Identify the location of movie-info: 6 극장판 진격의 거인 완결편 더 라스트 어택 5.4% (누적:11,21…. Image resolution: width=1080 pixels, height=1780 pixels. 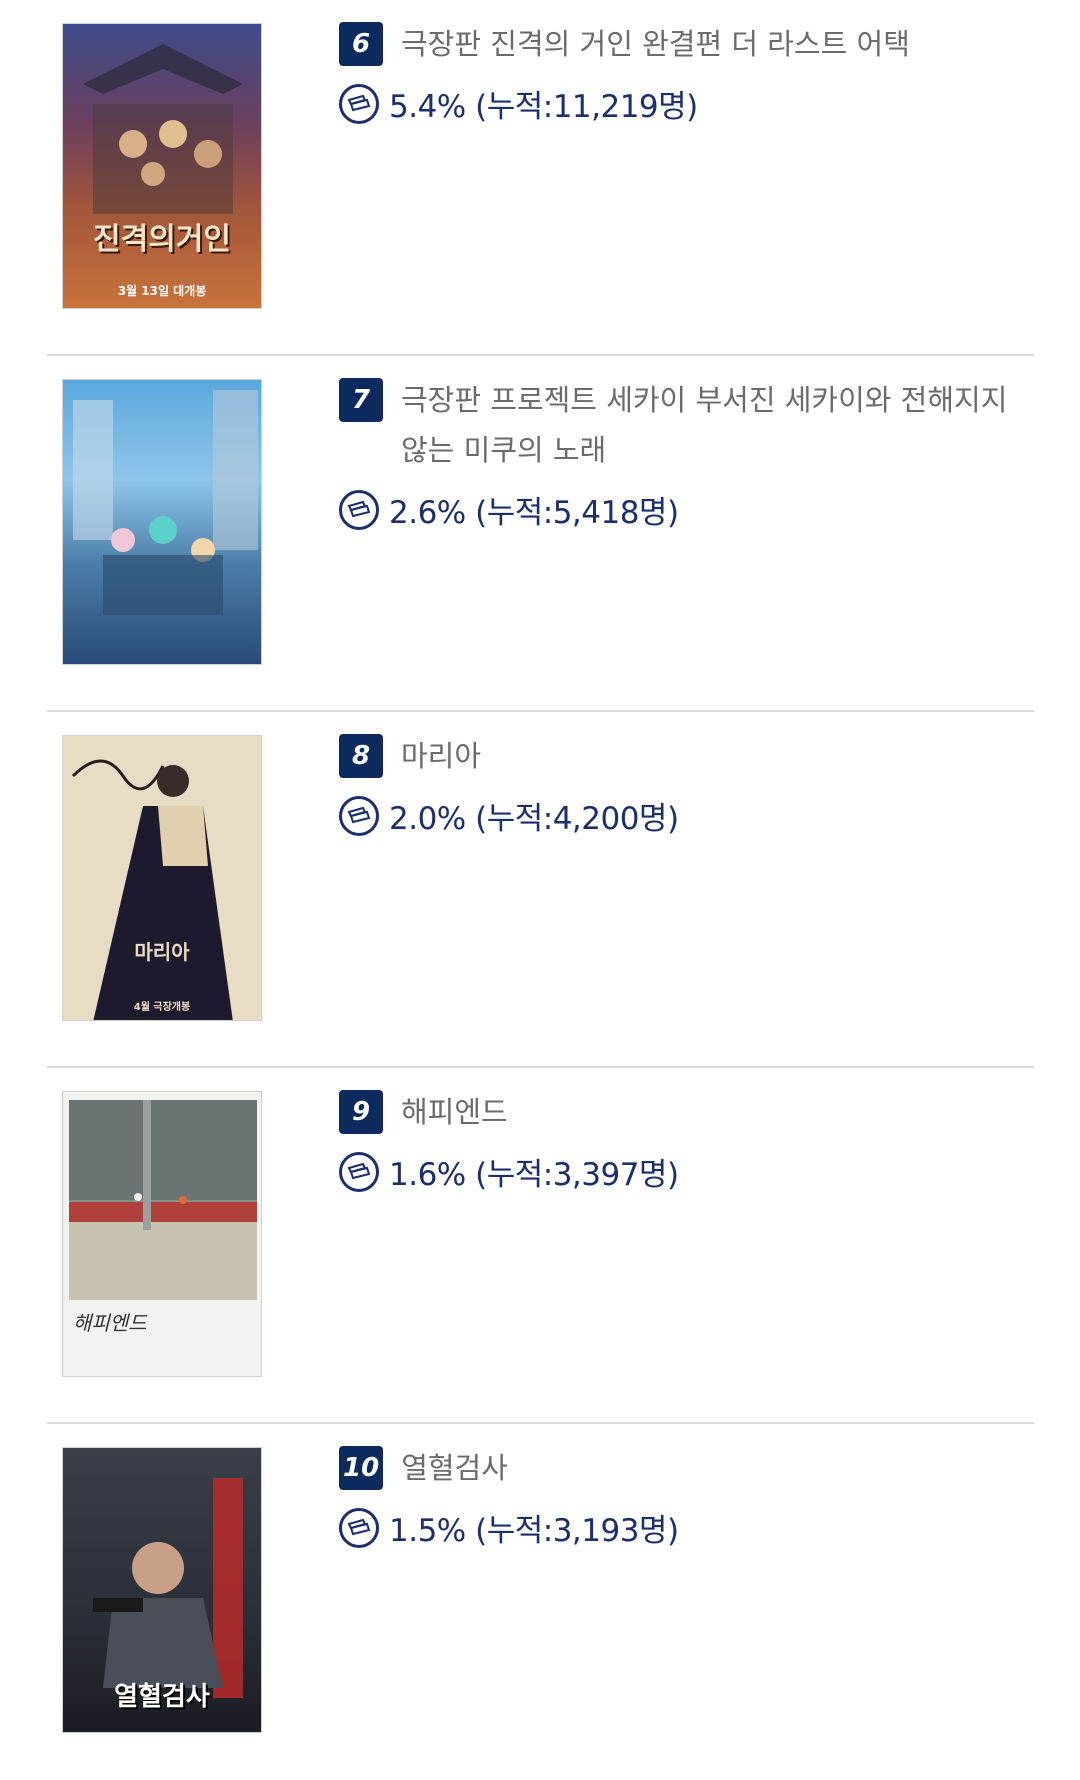
(681, 74).